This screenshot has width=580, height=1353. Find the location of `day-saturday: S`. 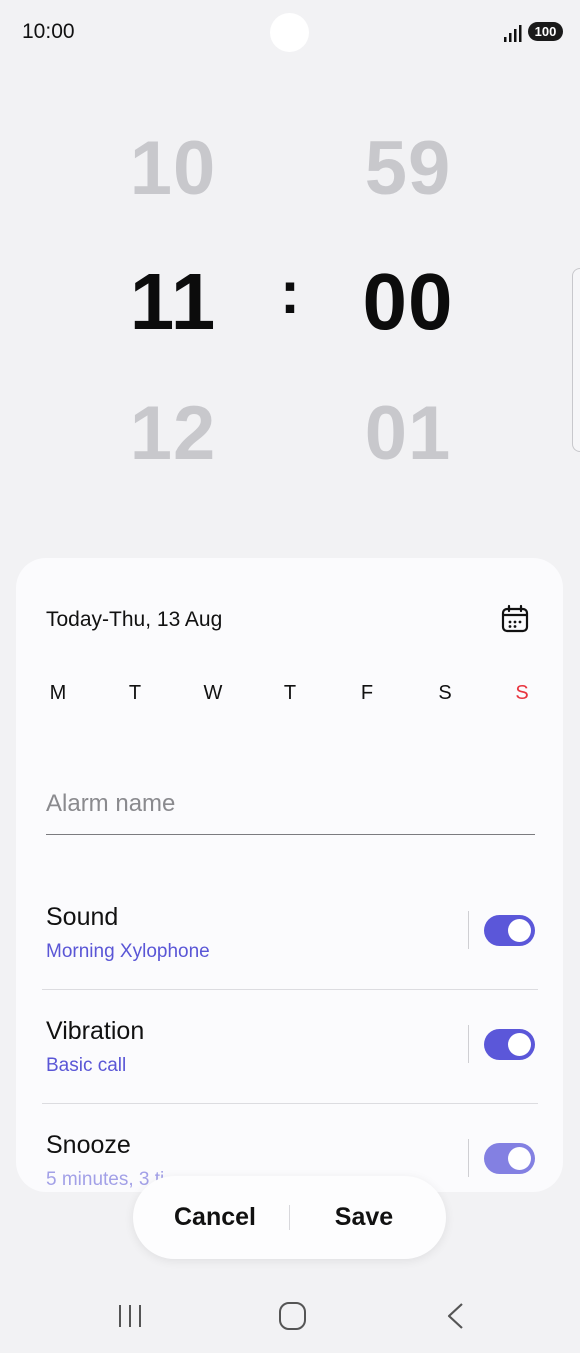

day-saturday: S is located at coordinates (445, 693).